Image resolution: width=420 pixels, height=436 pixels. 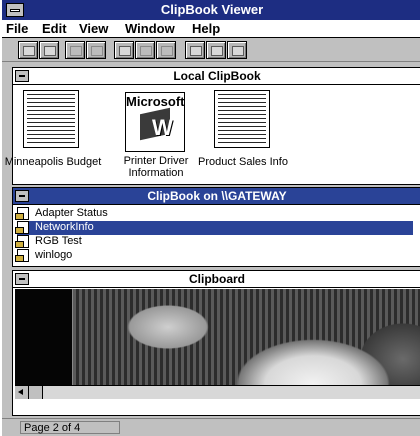 I want to click on microsoft-word-page-icon: Microsoft W, so click(x=155, y=122).